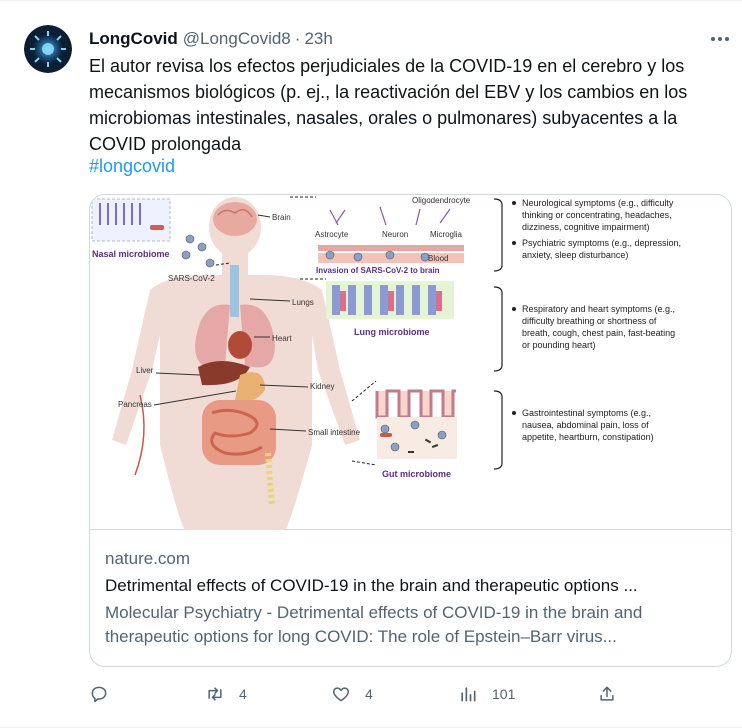 This screenshot has height=728, width=742. What do you see at coordinates (133, 39) in the screenshot?
I see `author-display-name: LongCovid` at bounding box center [133, 39].